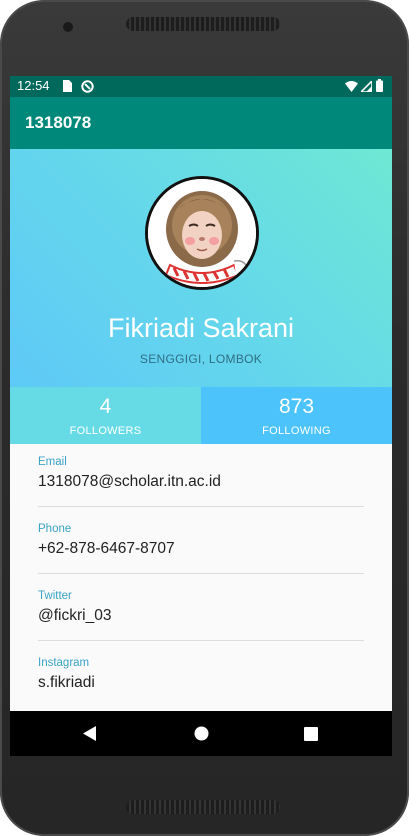  I want to click on following-stat: 873 FOLLOWING, so click(296, 415).